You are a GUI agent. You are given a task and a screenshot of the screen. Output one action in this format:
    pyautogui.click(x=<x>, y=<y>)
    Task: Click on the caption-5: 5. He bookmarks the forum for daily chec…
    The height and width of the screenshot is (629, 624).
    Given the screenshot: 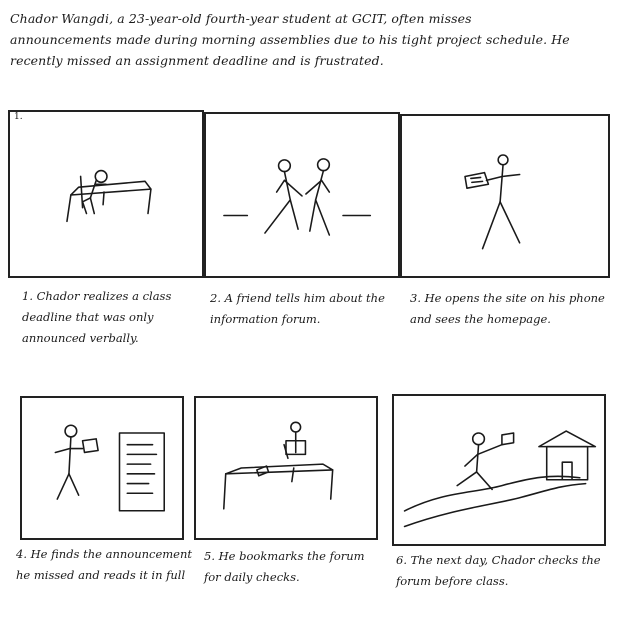 What is the action you would take?
    pyautogui.click(x=284, y=566)
    